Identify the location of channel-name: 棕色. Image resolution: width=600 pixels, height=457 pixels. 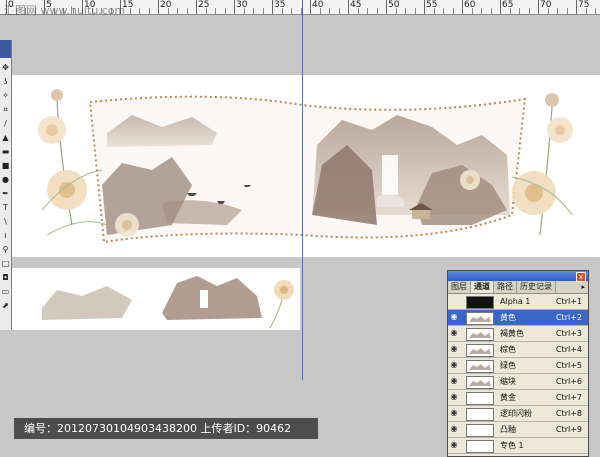
(508, 349).